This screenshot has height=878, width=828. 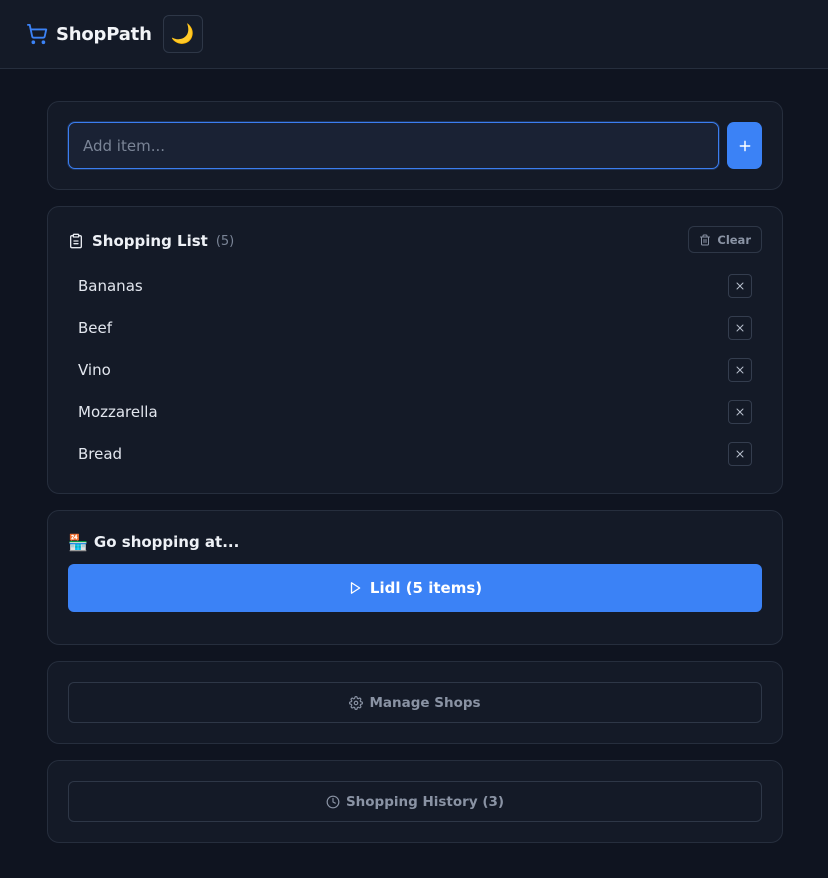 I want to click on manage-shops-button: Manage Shops, so click(x=415, y=702).